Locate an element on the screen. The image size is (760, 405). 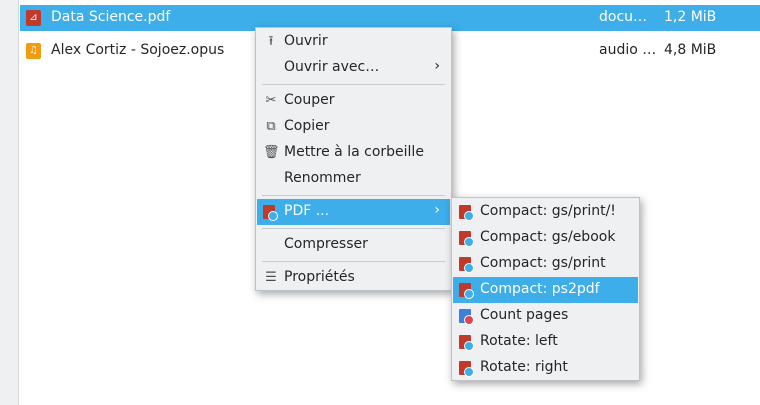
menu-item-renommer: Renommer is located at coordinates (353, 179).